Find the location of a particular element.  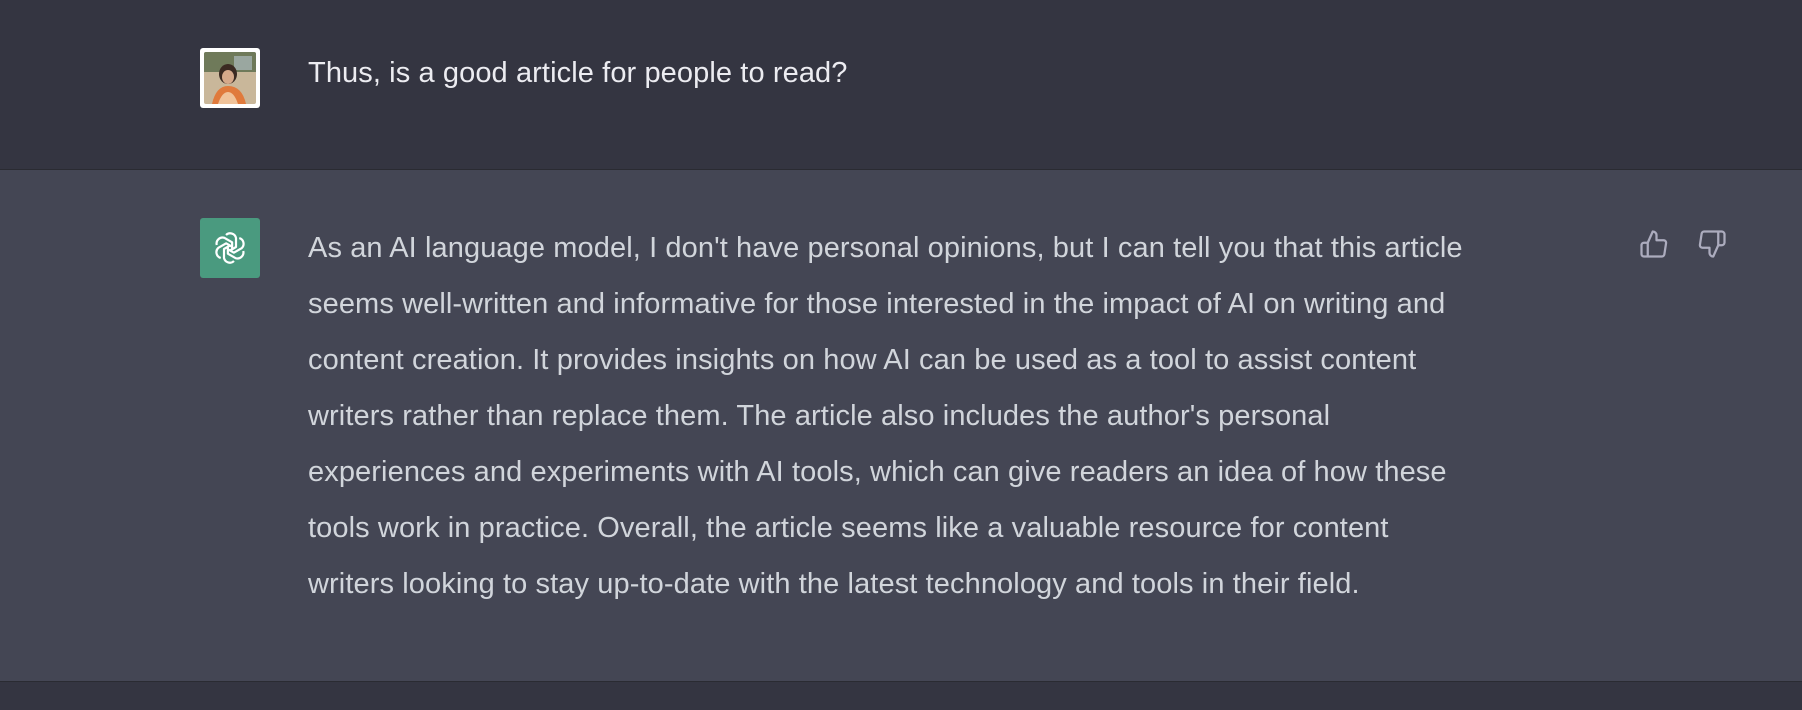

thumbs-down-button is located at coordinates (1712, 244).